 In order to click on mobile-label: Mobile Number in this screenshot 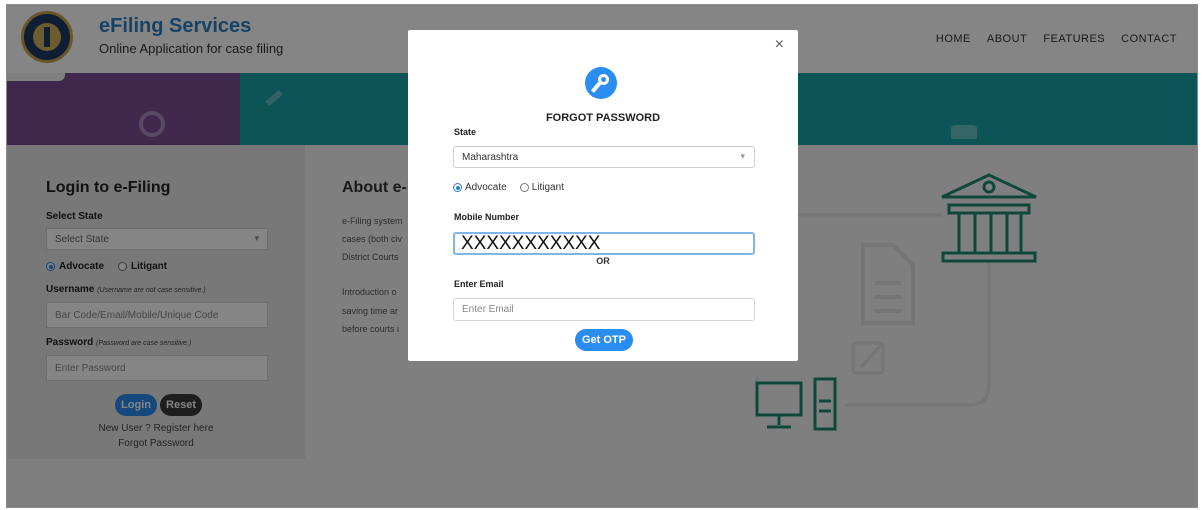, I will do `click(487, 217)`.